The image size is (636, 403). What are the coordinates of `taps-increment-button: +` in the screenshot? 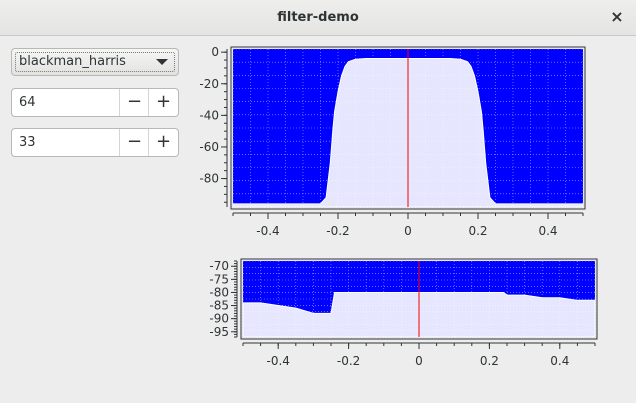 It's located at (163, 102).